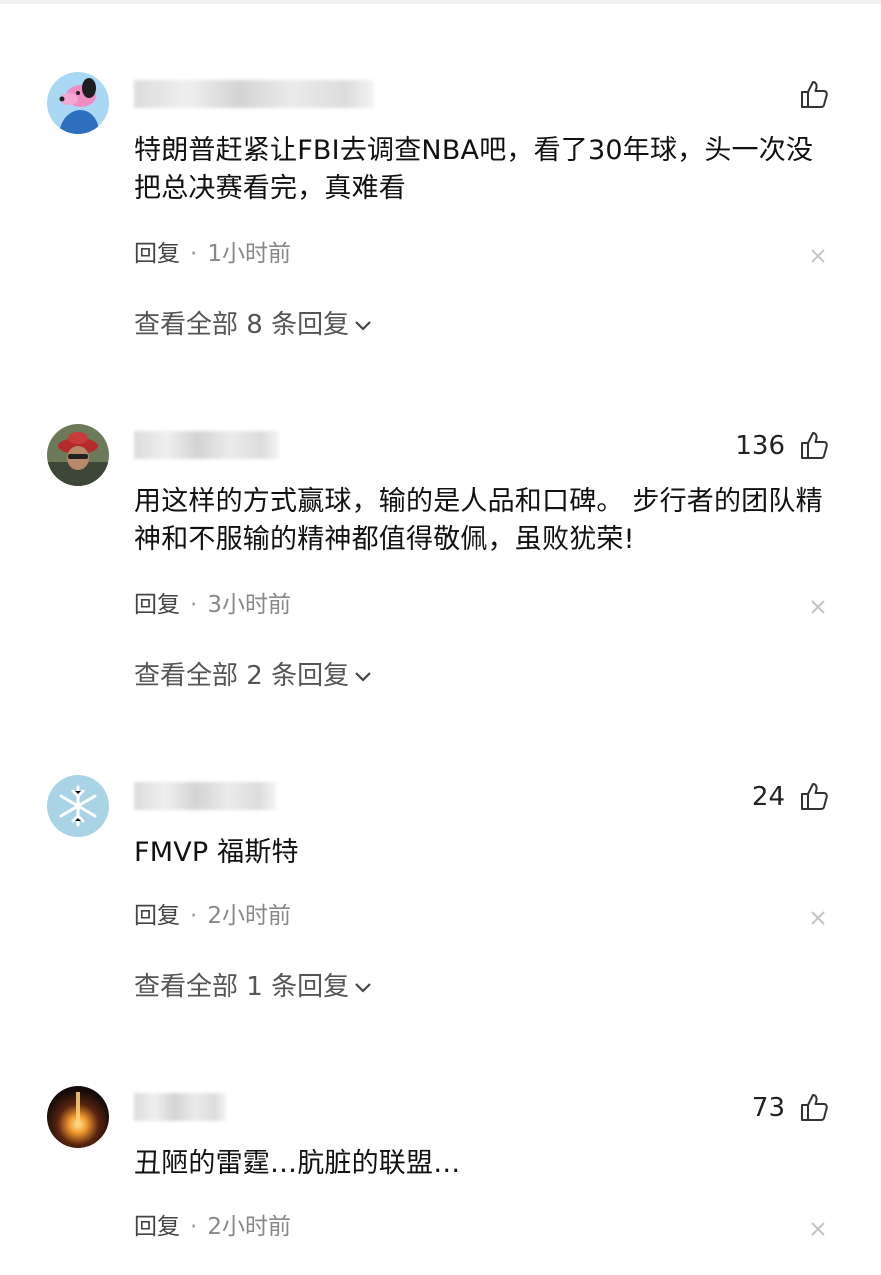 This screenshot has height=1275, width=881. Describe the element at coordinates (768, 1108) in the screenshot. I see `like-count: 73` at that location.